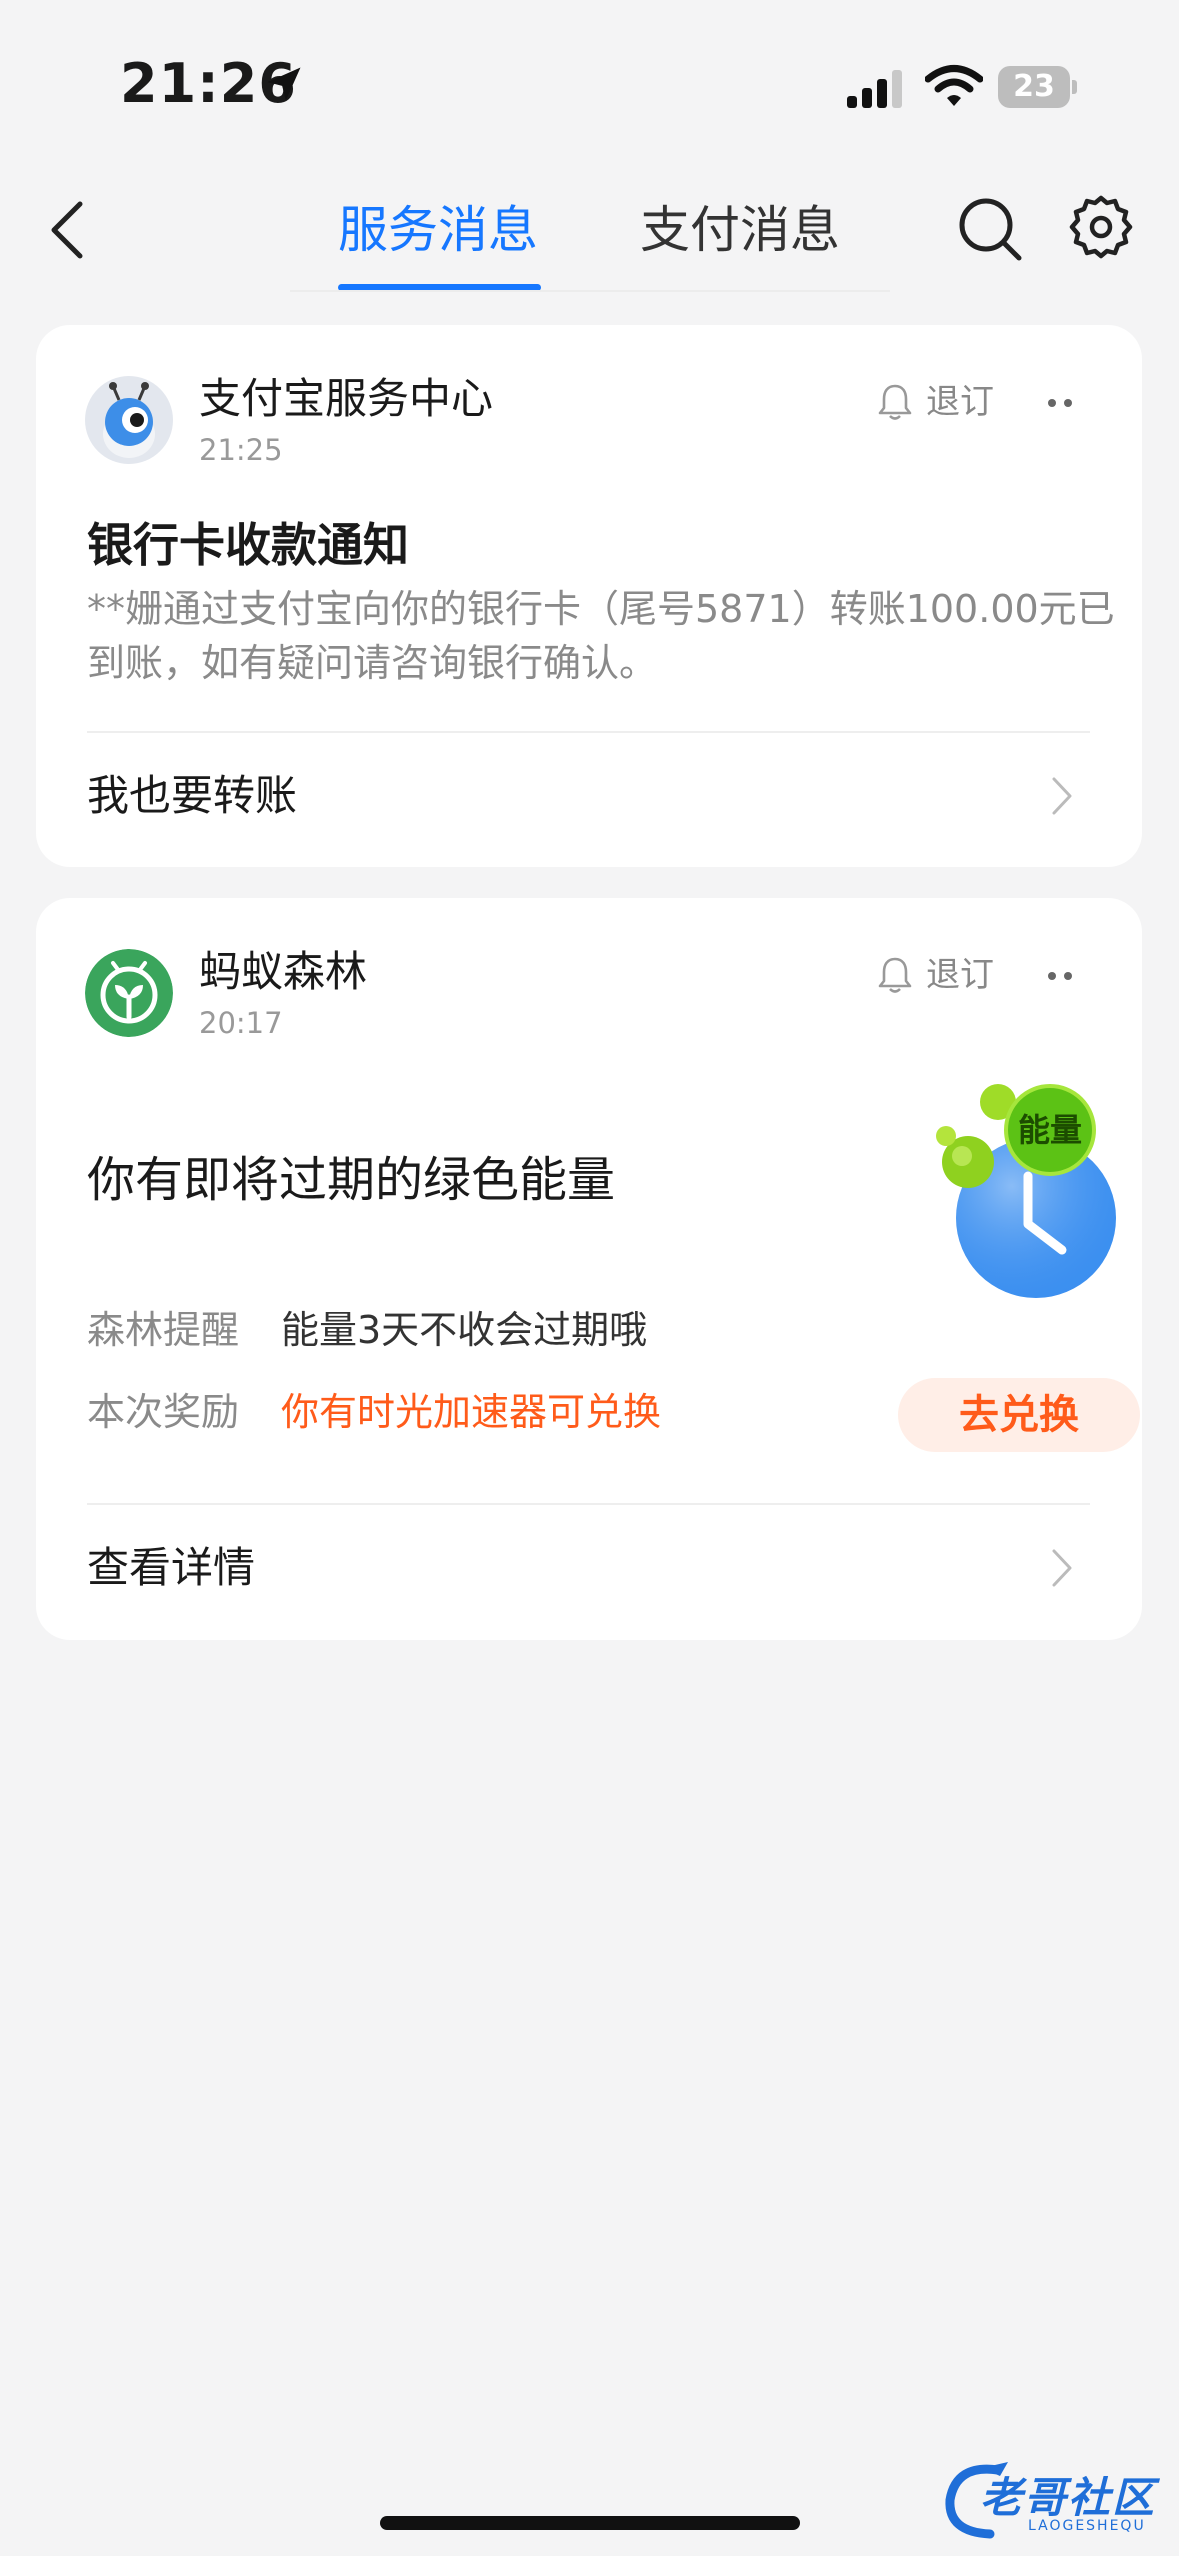 The height and width of the screenshot is (2556, 1179). I want to click on nav-divider, so click(590, 291).